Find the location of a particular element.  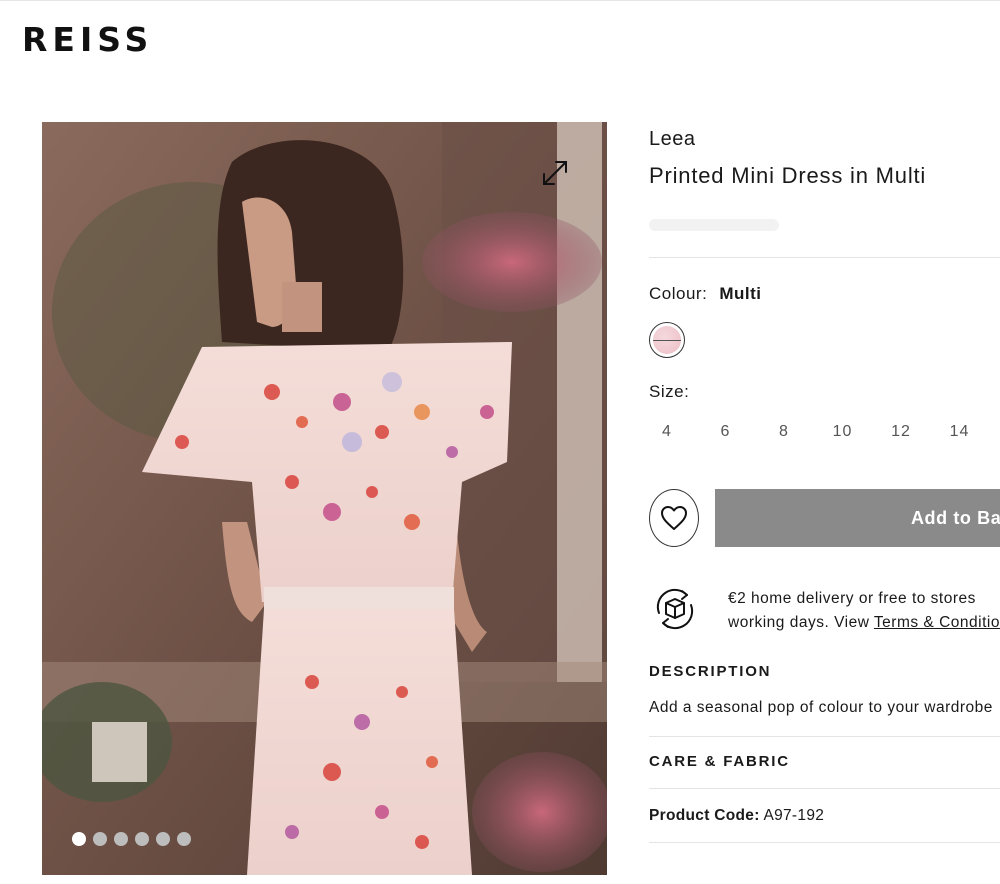

size-label: Size: is located at coordinates (669, 391).